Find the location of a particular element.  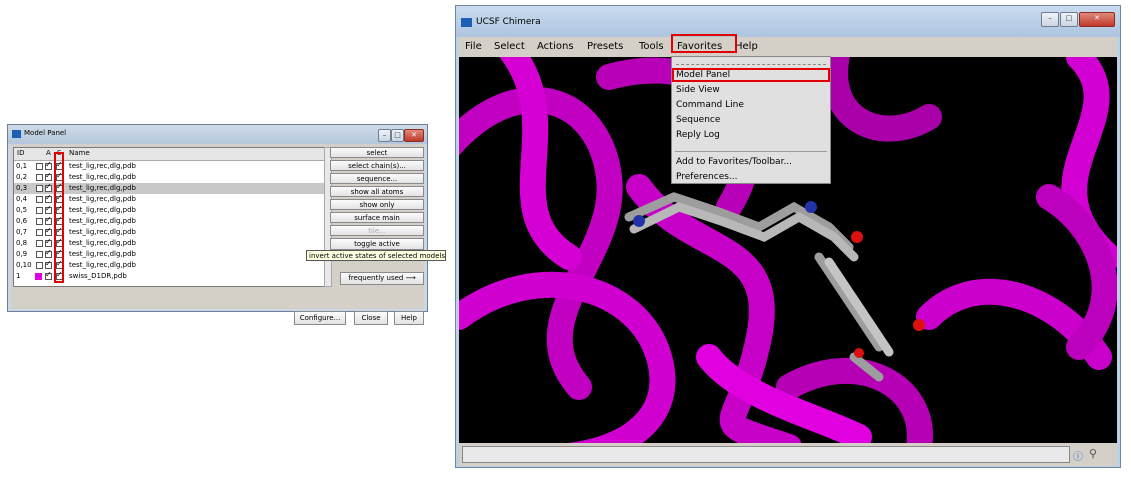

menu-item-side-view: Side View is located at coordinates (698, 90).